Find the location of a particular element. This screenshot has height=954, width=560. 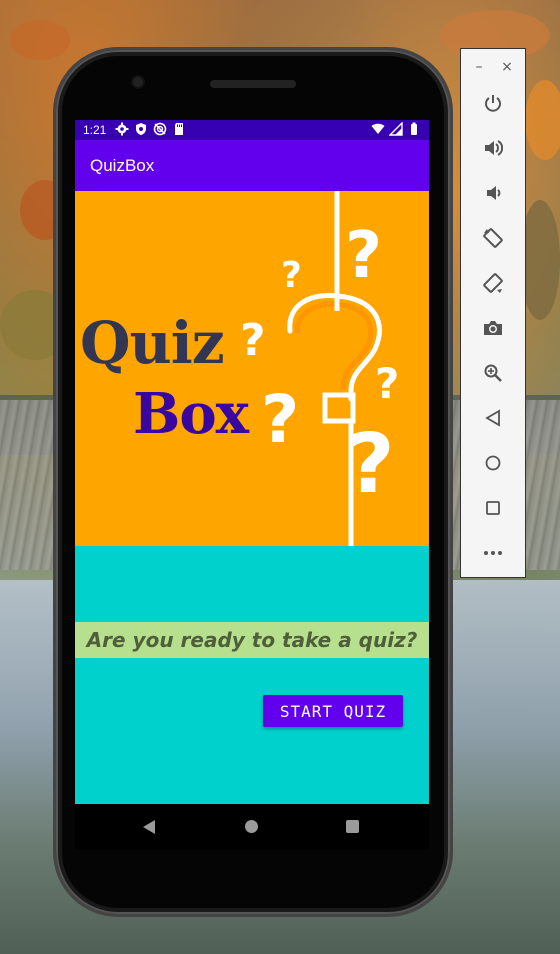

close-button: × is located at coordinates (507, 67).